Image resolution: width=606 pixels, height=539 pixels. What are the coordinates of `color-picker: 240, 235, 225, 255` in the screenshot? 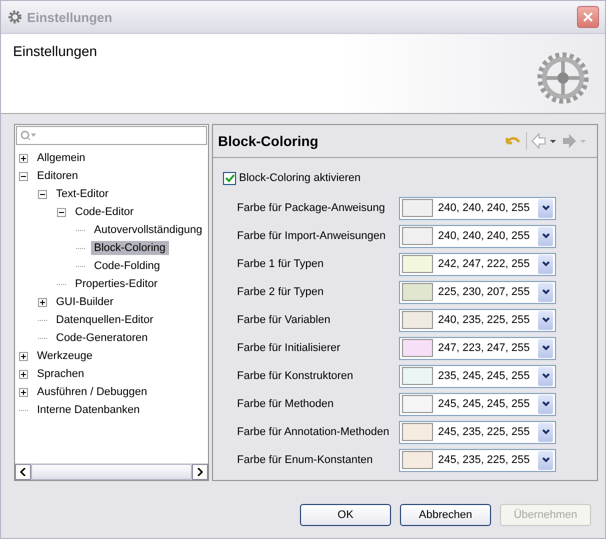 It's located at (477, 320).